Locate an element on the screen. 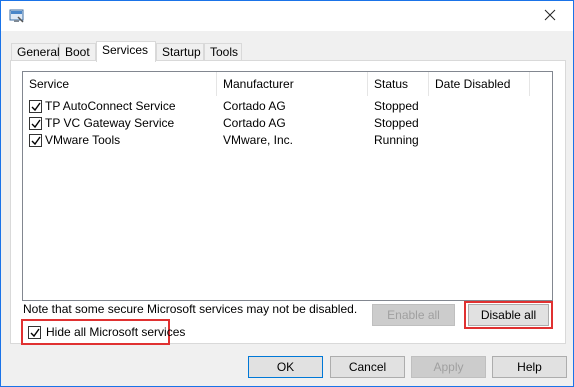 The width and height of the screenshot is (574, 387). tab-tools: Tools is located at coordinates (223, 52).